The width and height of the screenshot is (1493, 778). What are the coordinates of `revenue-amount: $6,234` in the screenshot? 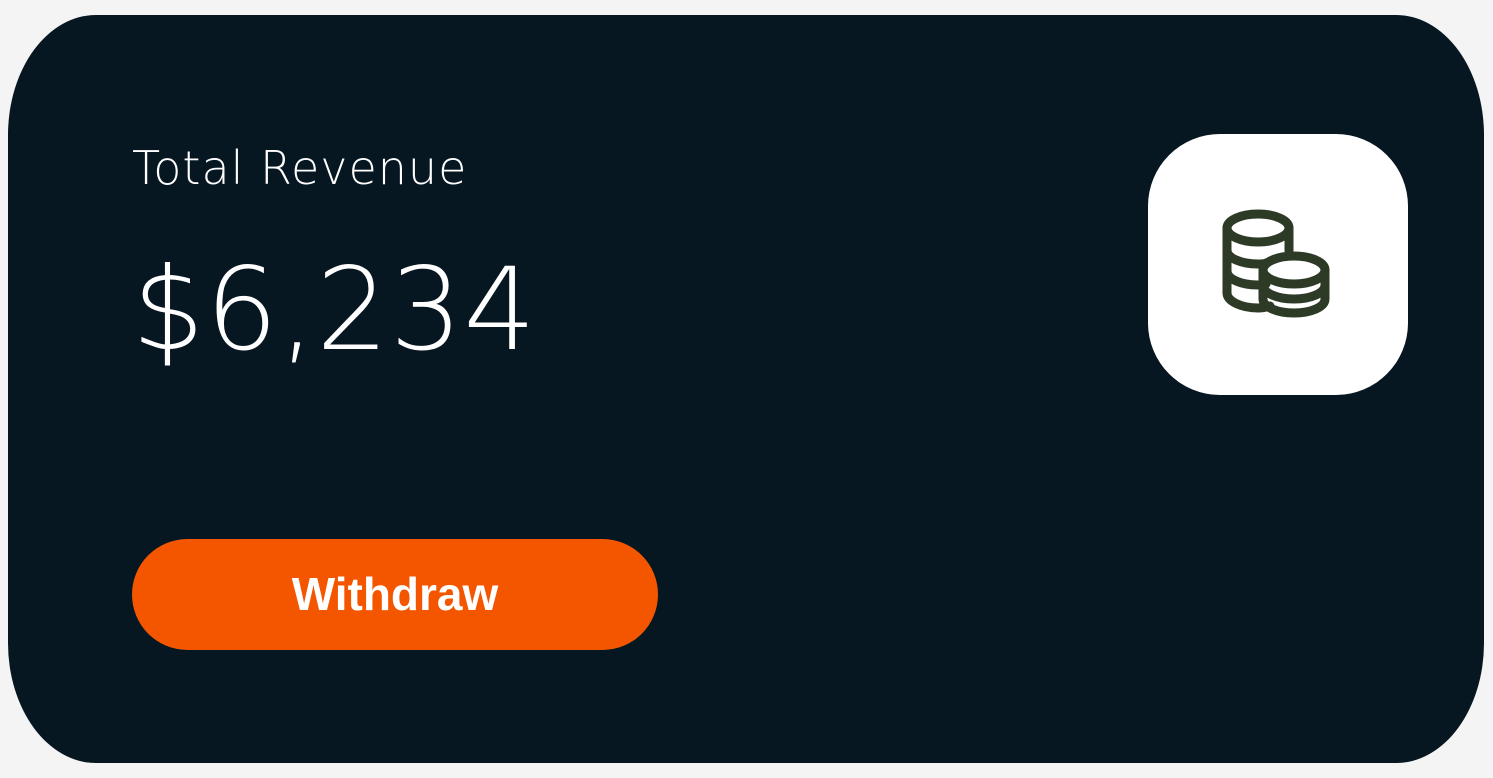 It's located at (334, 309).